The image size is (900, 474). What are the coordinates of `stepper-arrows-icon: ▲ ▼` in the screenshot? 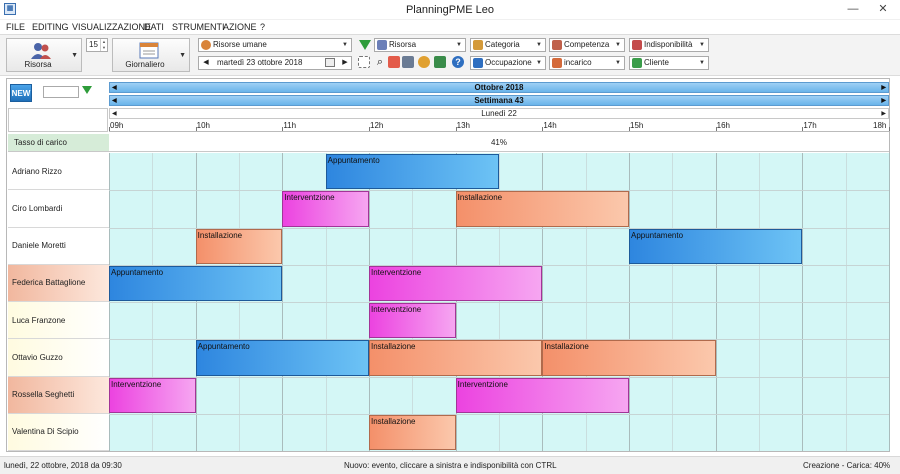 It's located at (103, 45).